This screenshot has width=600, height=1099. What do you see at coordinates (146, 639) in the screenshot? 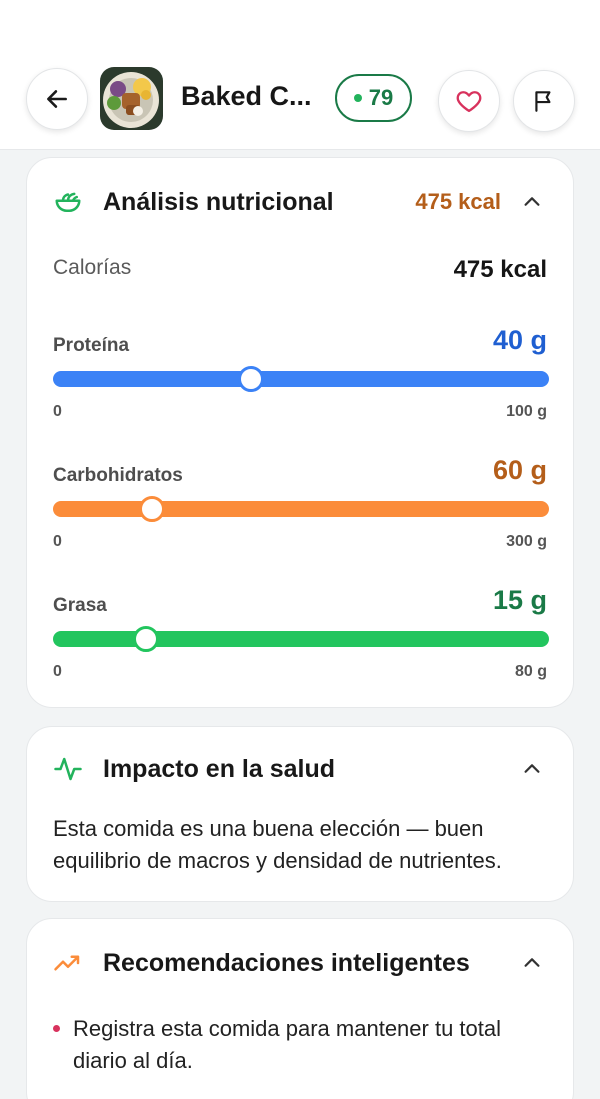
I see `fat-slider-handle` at bounding box center [146, 639].